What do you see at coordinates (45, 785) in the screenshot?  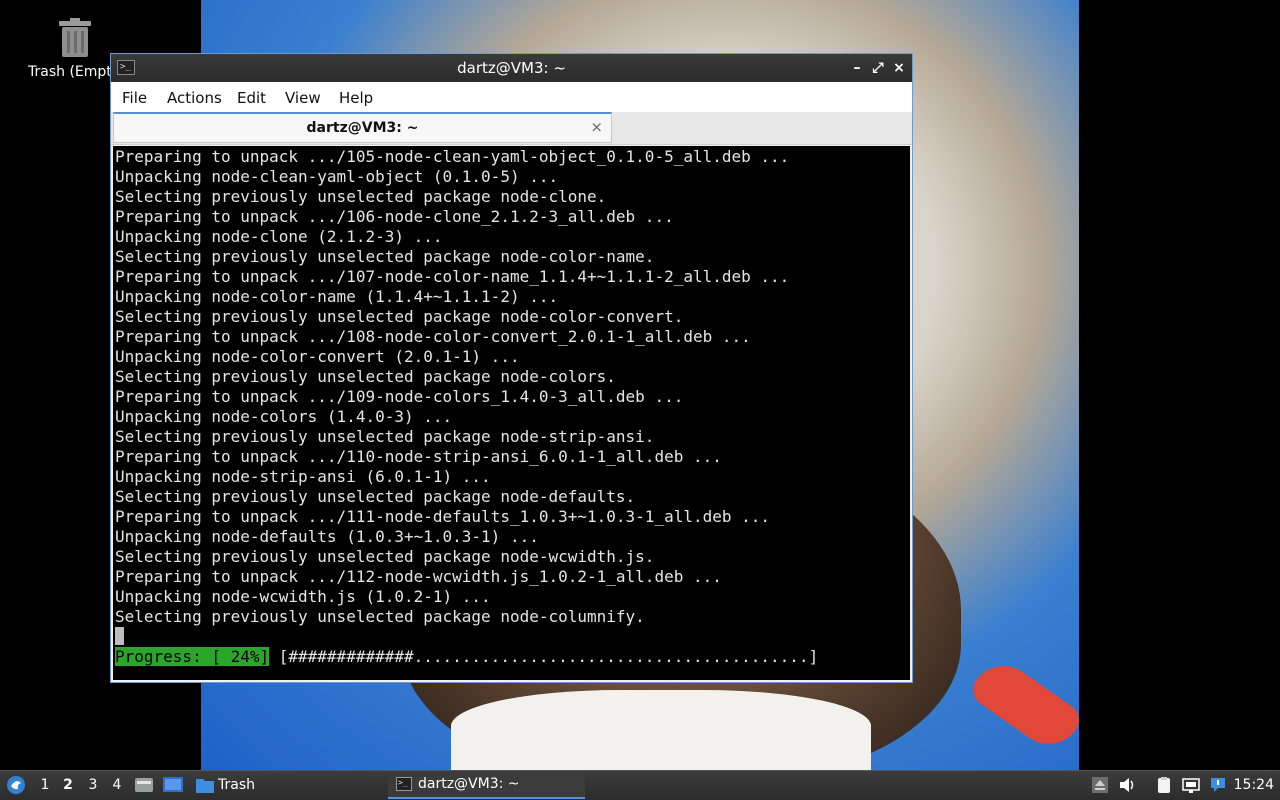 I see `workspace-1: 1` at bounding box center [45, 785].